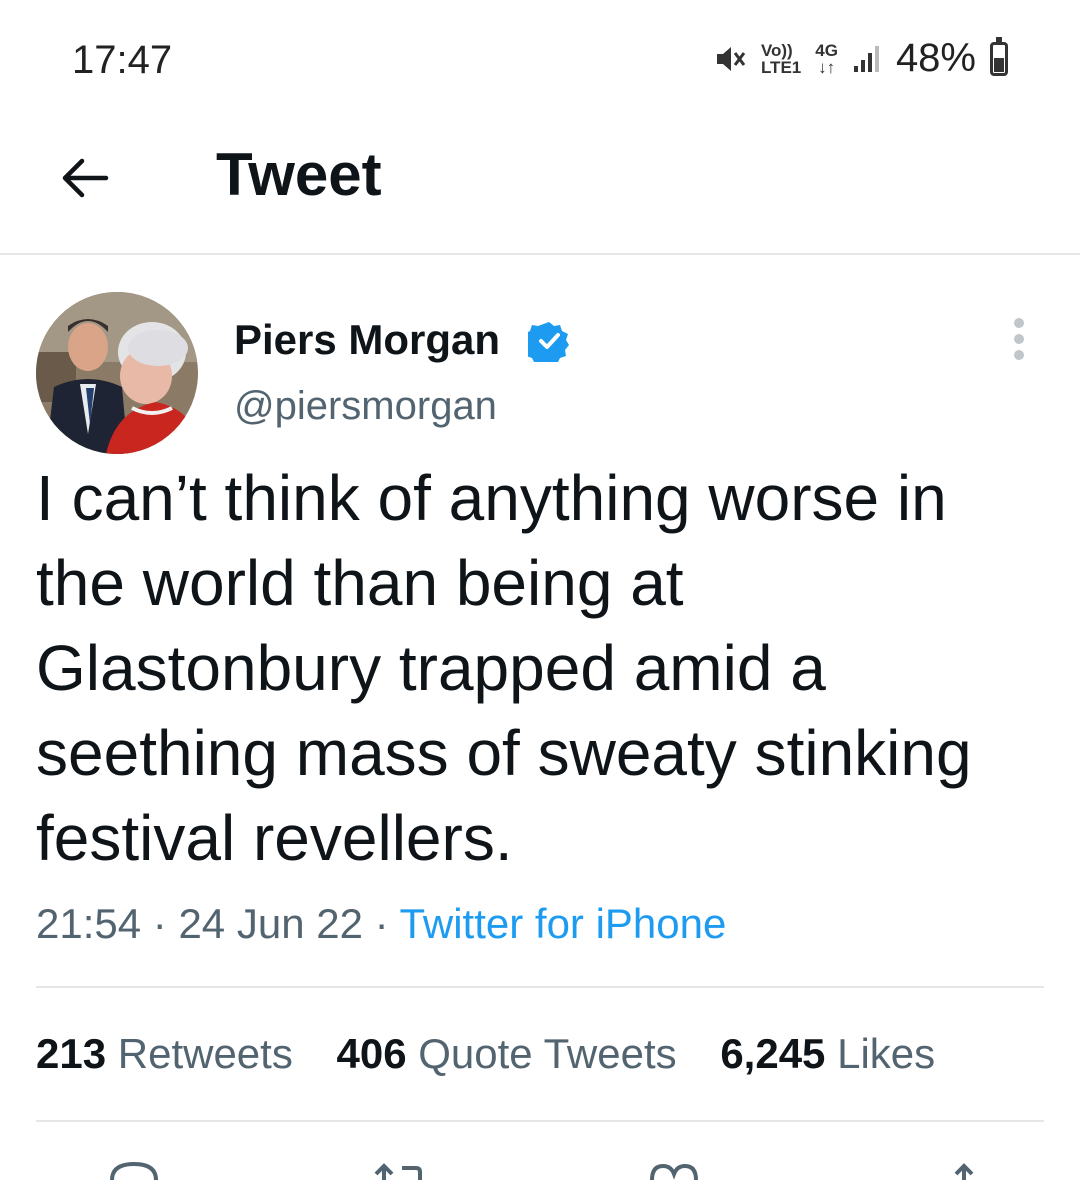  I want to click on battery-icon, so click(999, 56).